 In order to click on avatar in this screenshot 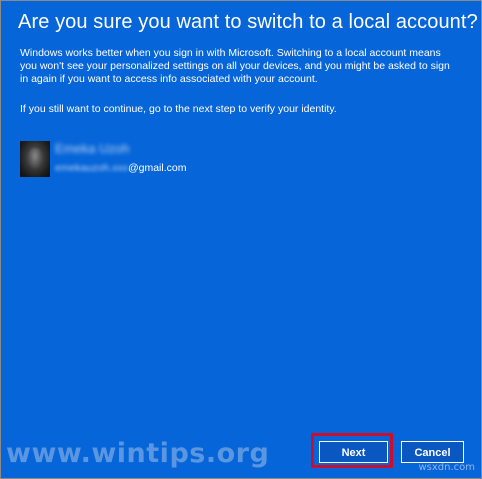, I will do `click(35, 159)`.